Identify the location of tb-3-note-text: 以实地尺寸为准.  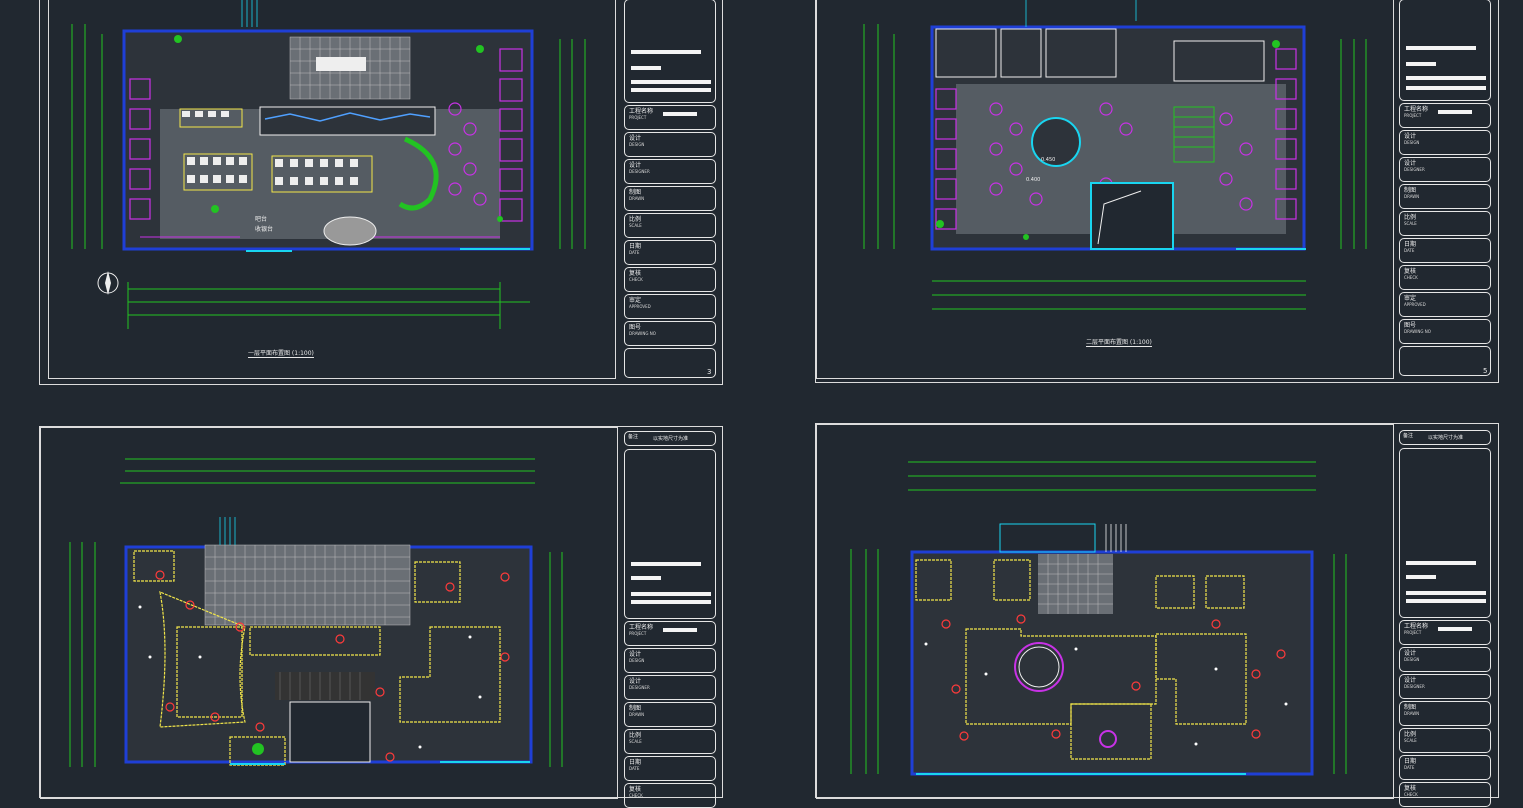
(671, 439).